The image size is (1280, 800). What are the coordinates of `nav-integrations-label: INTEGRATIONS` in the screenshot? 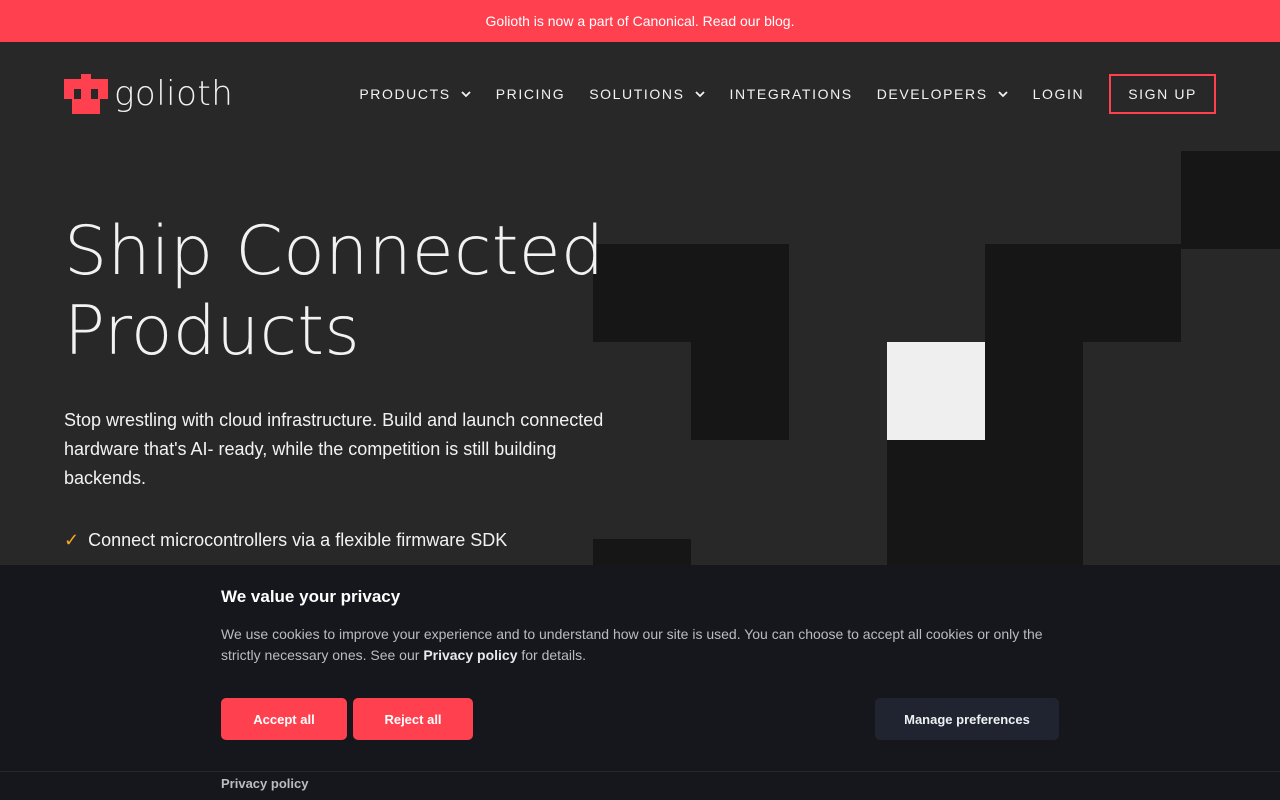 It's located at (791, 94).